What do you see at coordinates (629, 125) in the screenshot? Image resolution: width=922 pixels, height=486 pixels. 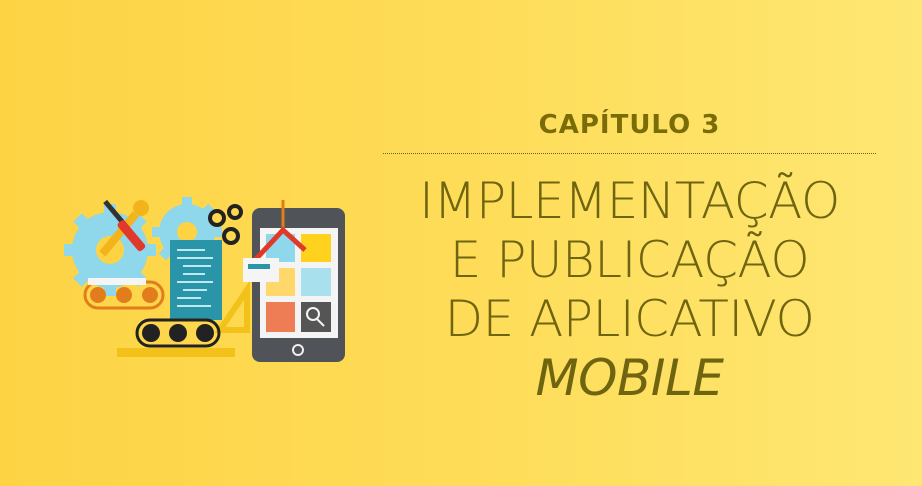 I see `chapter-label: CAPÍTULO 3` at bounding box center [629, 125].